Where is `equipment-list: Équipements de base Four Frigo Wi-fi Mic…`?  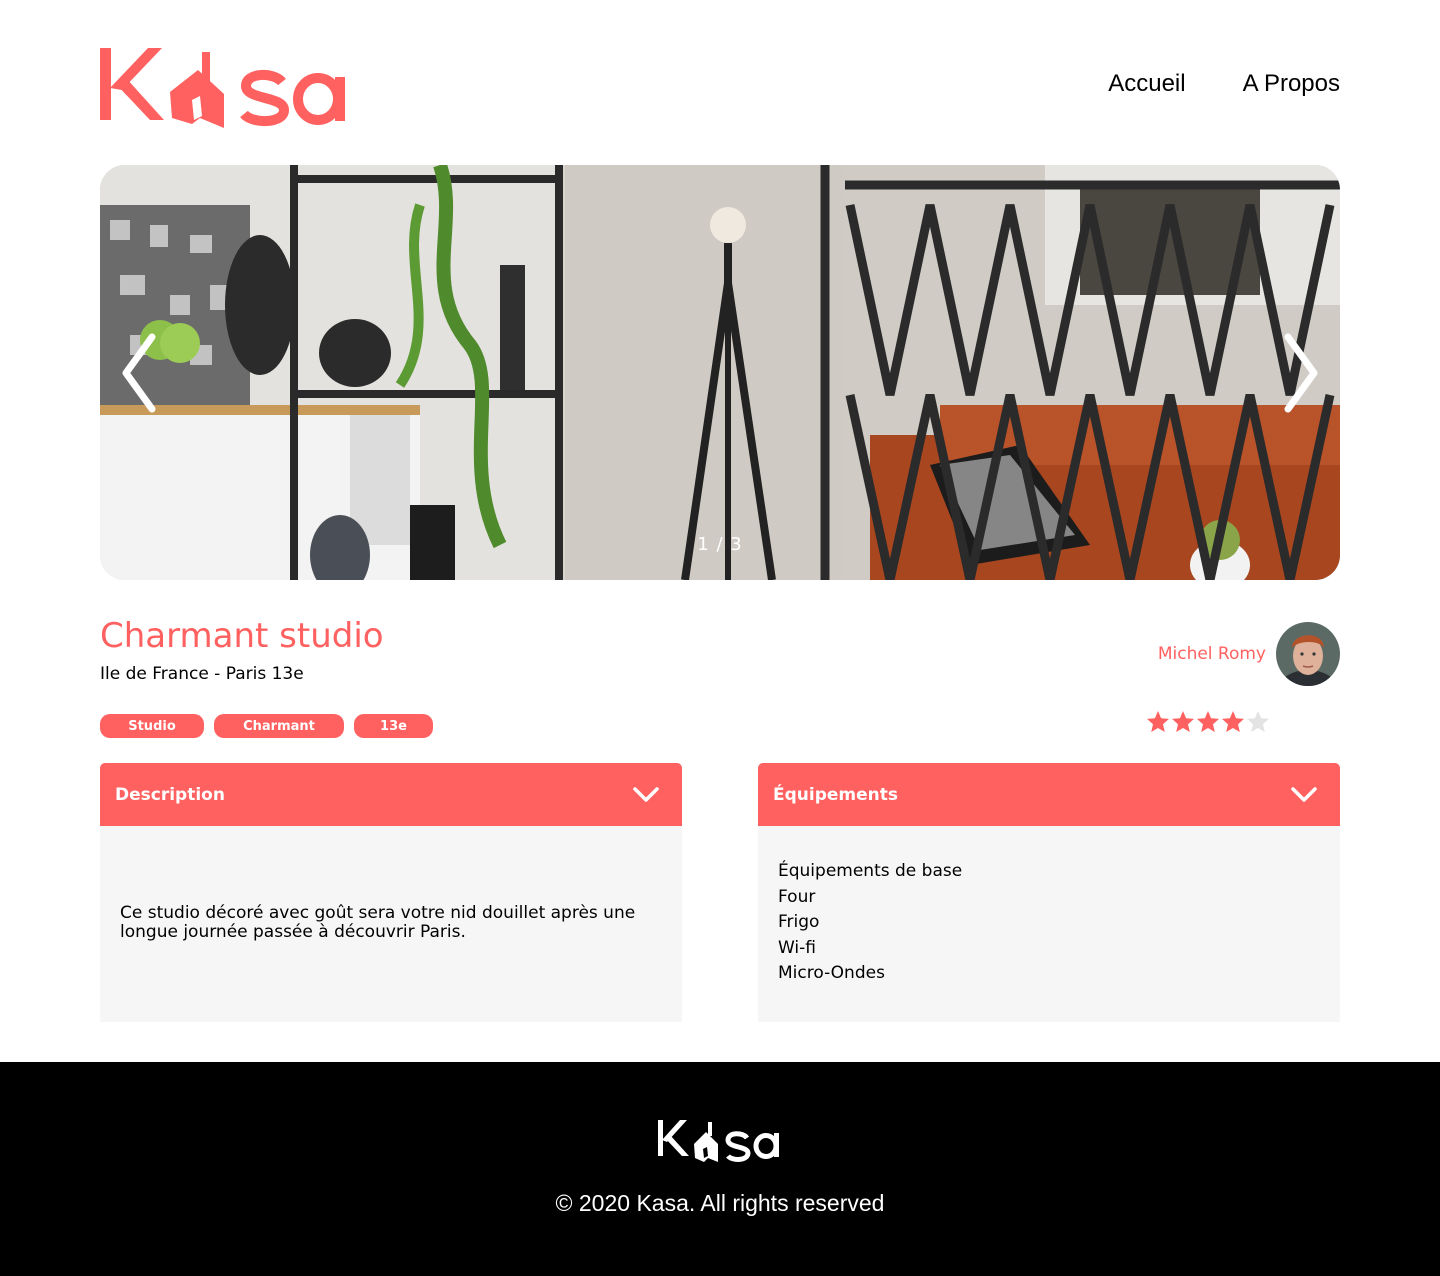
equipment-list: Équipements de base Four Frigo Wi-fi Mic… is located at coordinates (1049, 906).